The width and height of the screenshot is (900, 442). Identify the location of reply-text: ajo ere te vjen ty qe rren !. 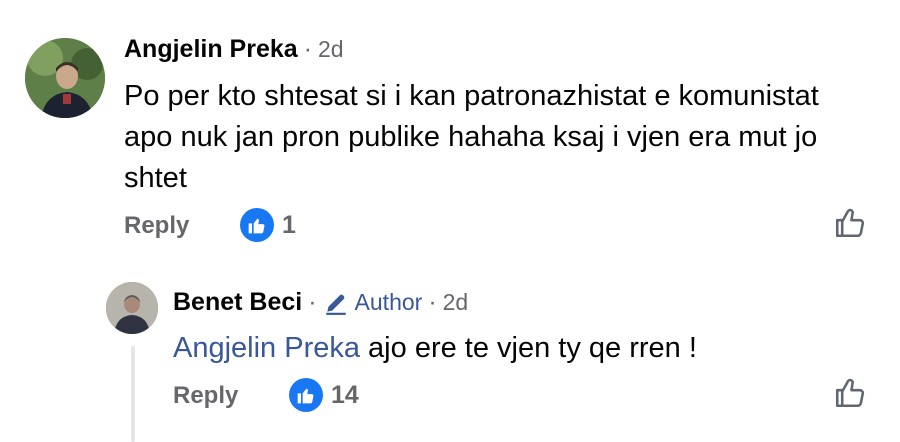
(528, 348).